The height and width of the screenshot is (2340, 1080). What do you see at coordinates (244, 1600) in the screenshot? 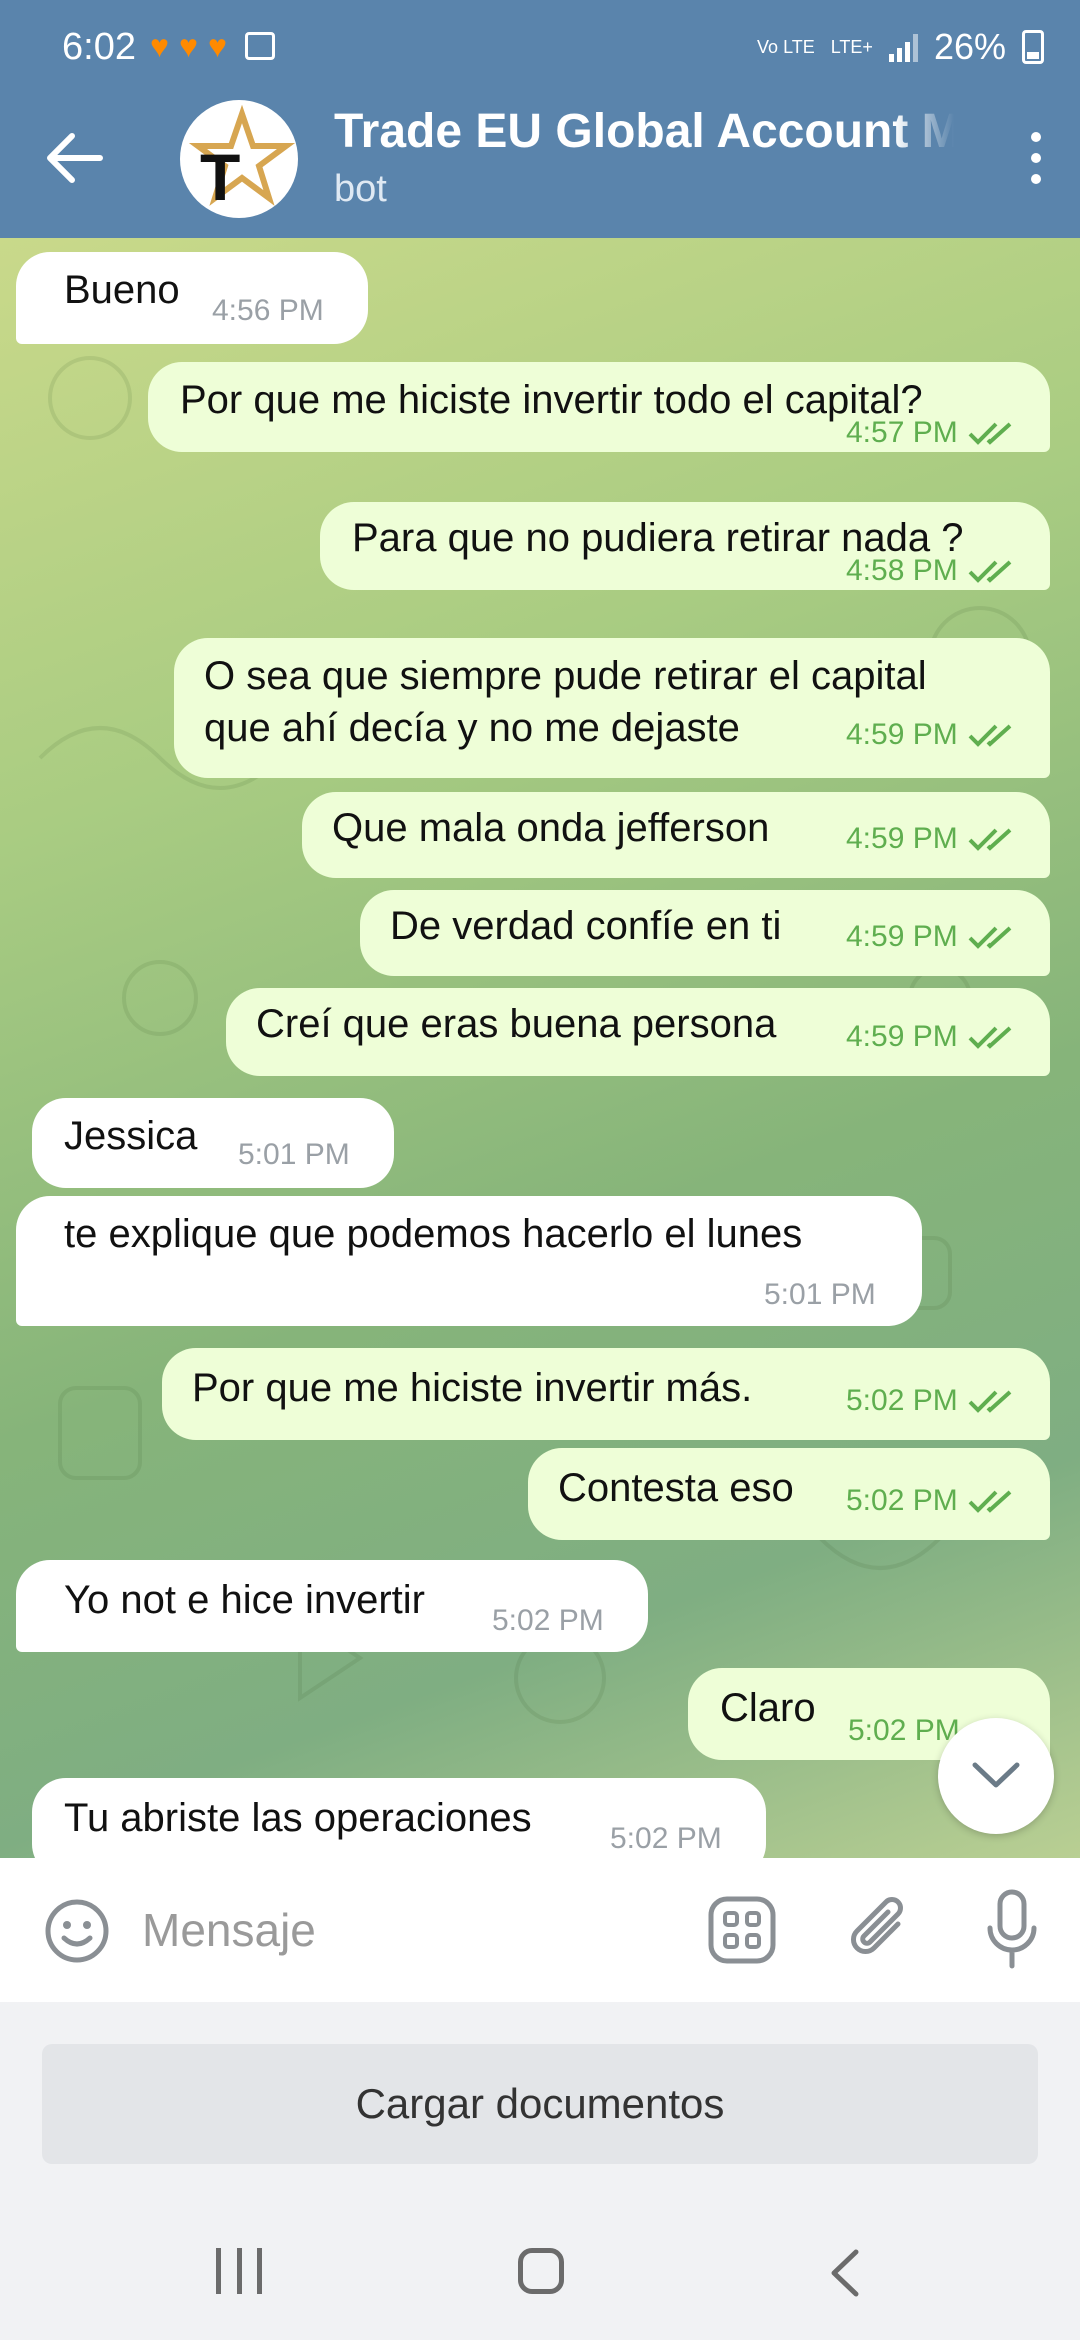
I see `message-text: Yo not e hice invertir` at bounding box center [244, 1600].